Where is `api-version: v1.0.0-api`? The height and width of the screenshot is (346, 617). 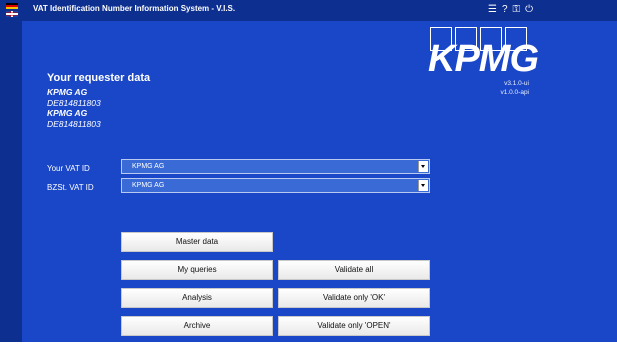
api-version: v1.0.0-api is located at coordinates (514, 92).